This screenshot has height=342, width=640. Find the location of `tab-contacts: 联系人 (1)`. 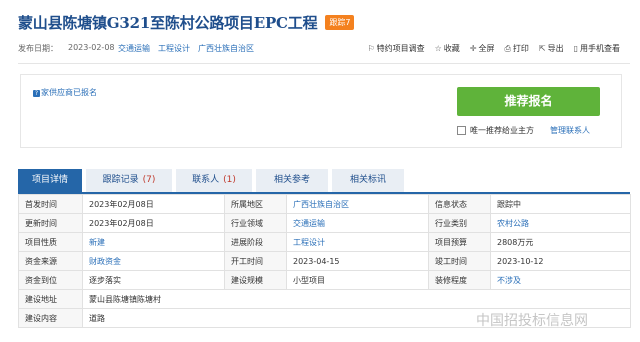

tab-contacts: 联系人 (1) is located at coordinates (214, 180).